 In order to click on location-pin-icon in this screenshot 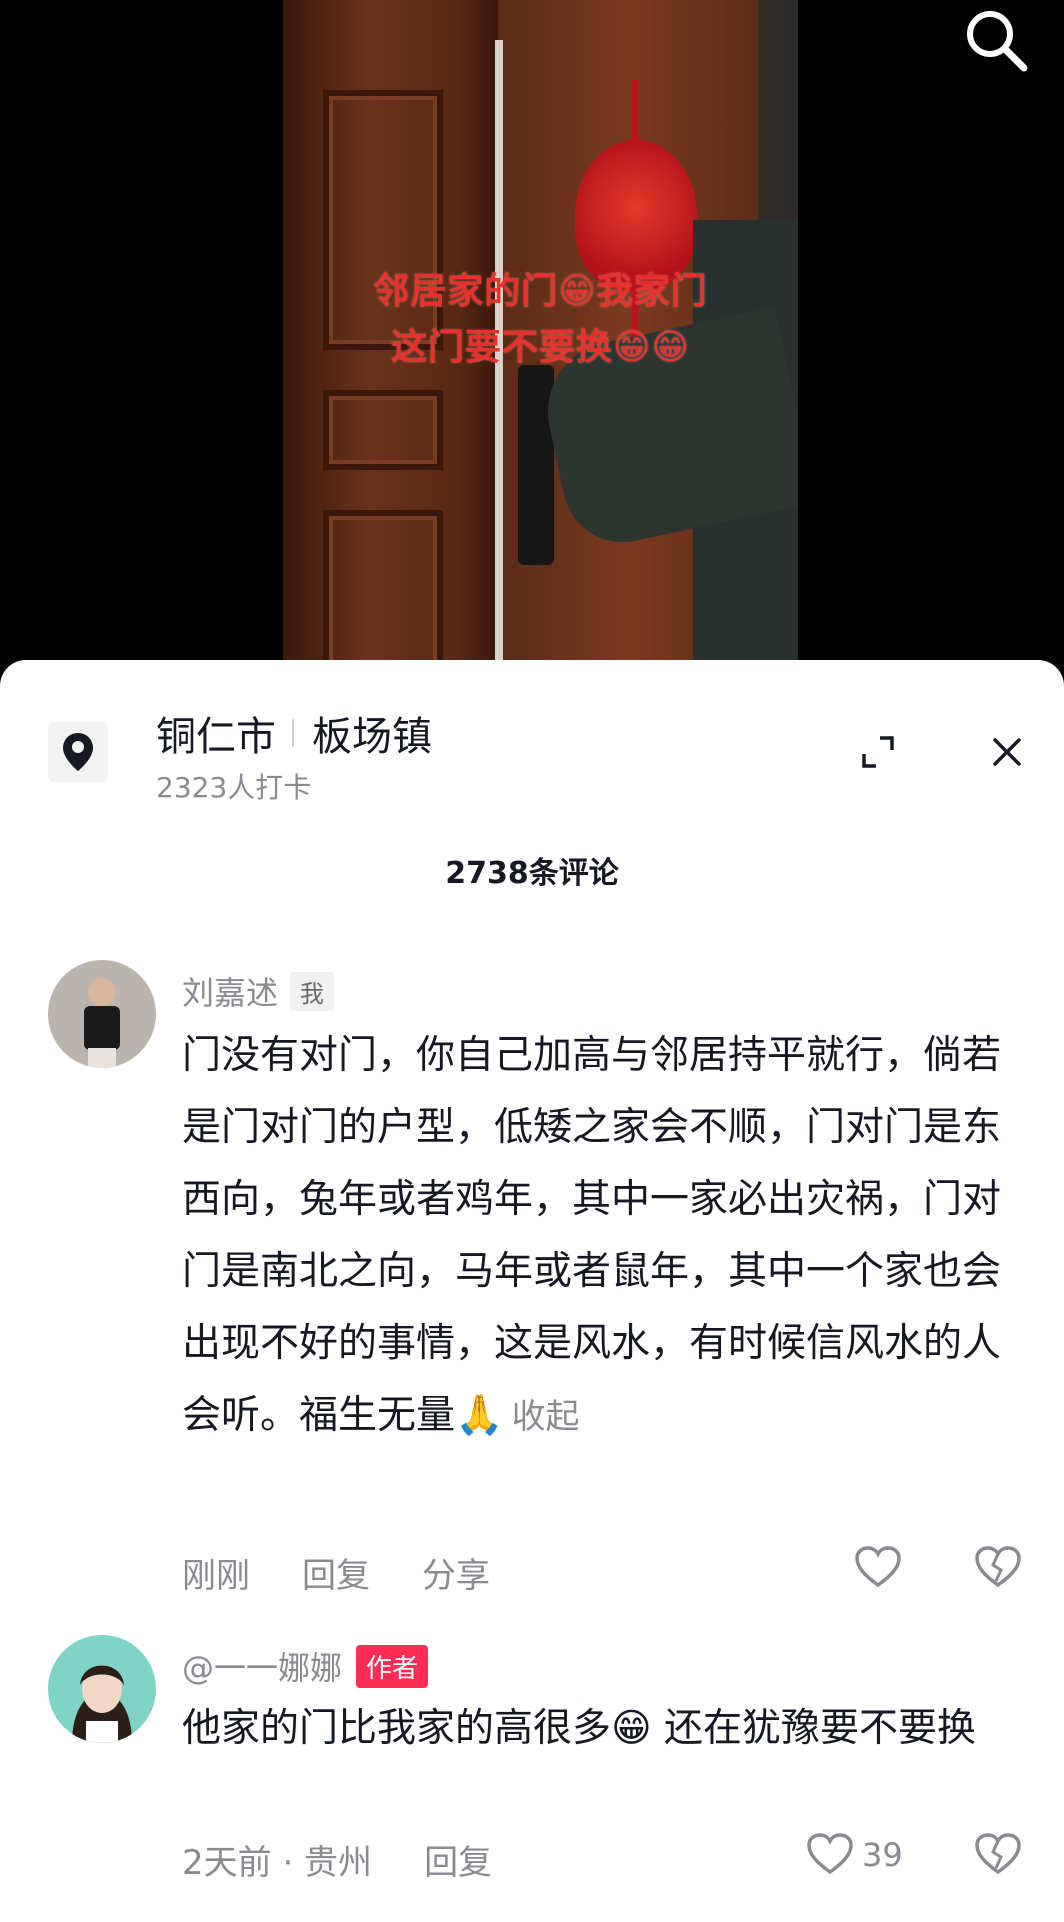, I will do `click(78, 752)`.